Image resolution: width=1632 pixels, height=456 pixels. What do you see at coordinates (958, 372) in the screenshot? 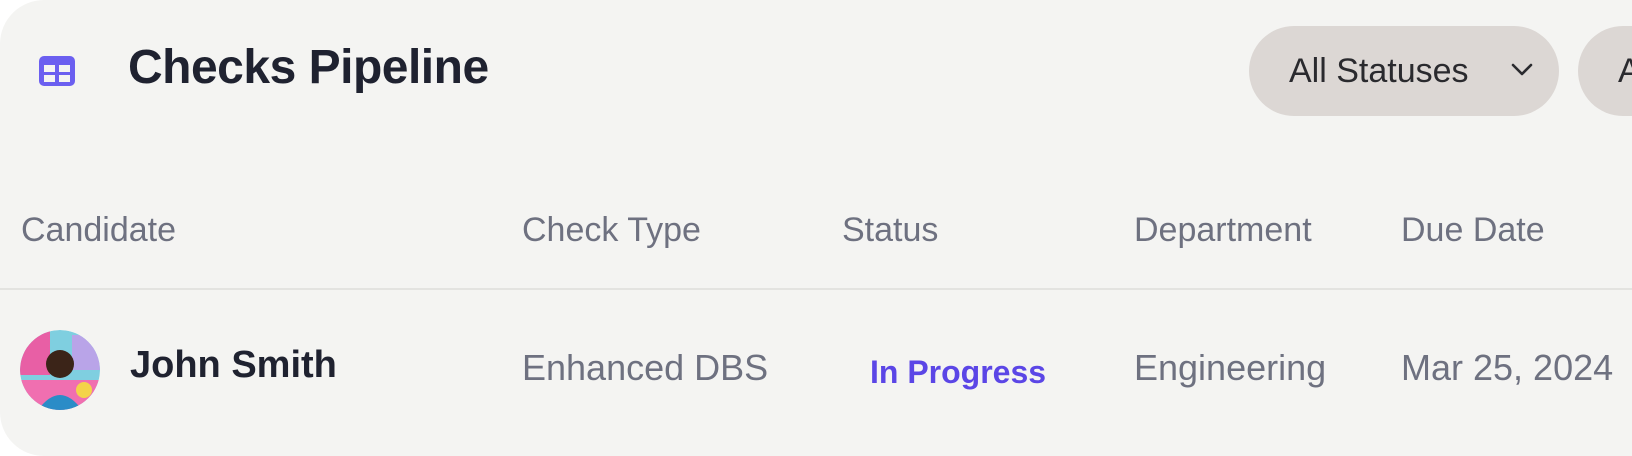
I see `status-badge: In Progress` at bounding box center [958, 372].